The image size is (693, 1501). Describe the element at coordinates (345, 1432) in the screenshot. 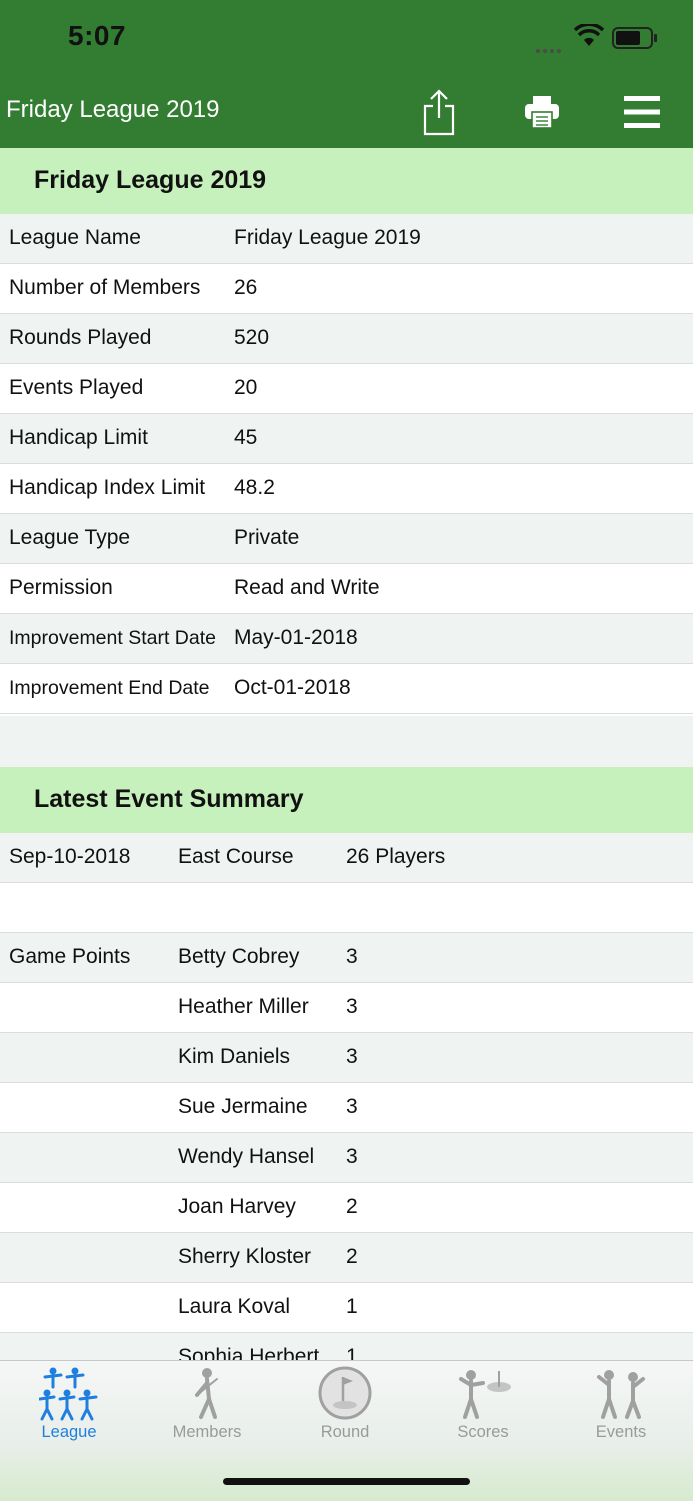

I see `tab-round-label: Round` at that location.